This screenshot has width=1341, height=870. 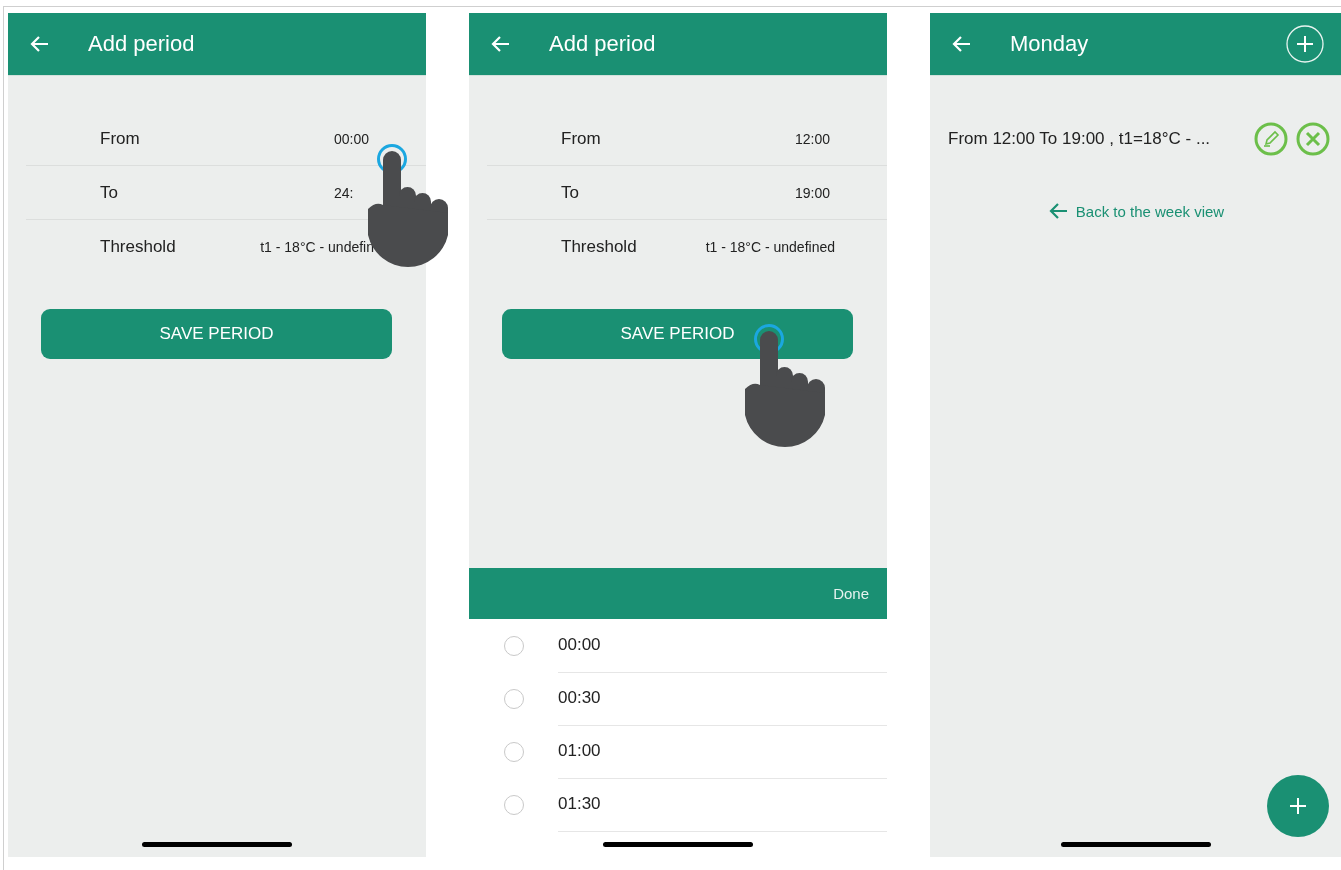 I want to click on field-value: t1 - 18°C - undefin, so click(x=317, y=246).